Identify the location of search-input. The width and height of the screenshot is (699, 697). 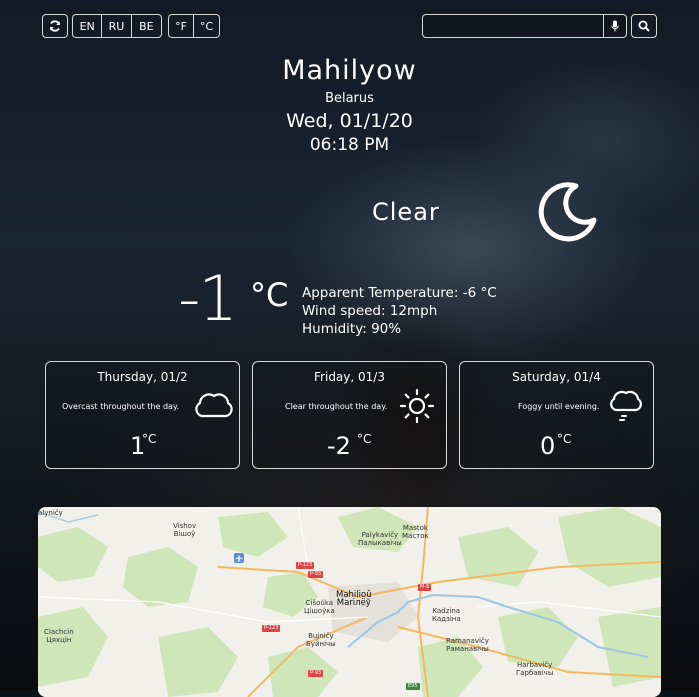
(516, 27).